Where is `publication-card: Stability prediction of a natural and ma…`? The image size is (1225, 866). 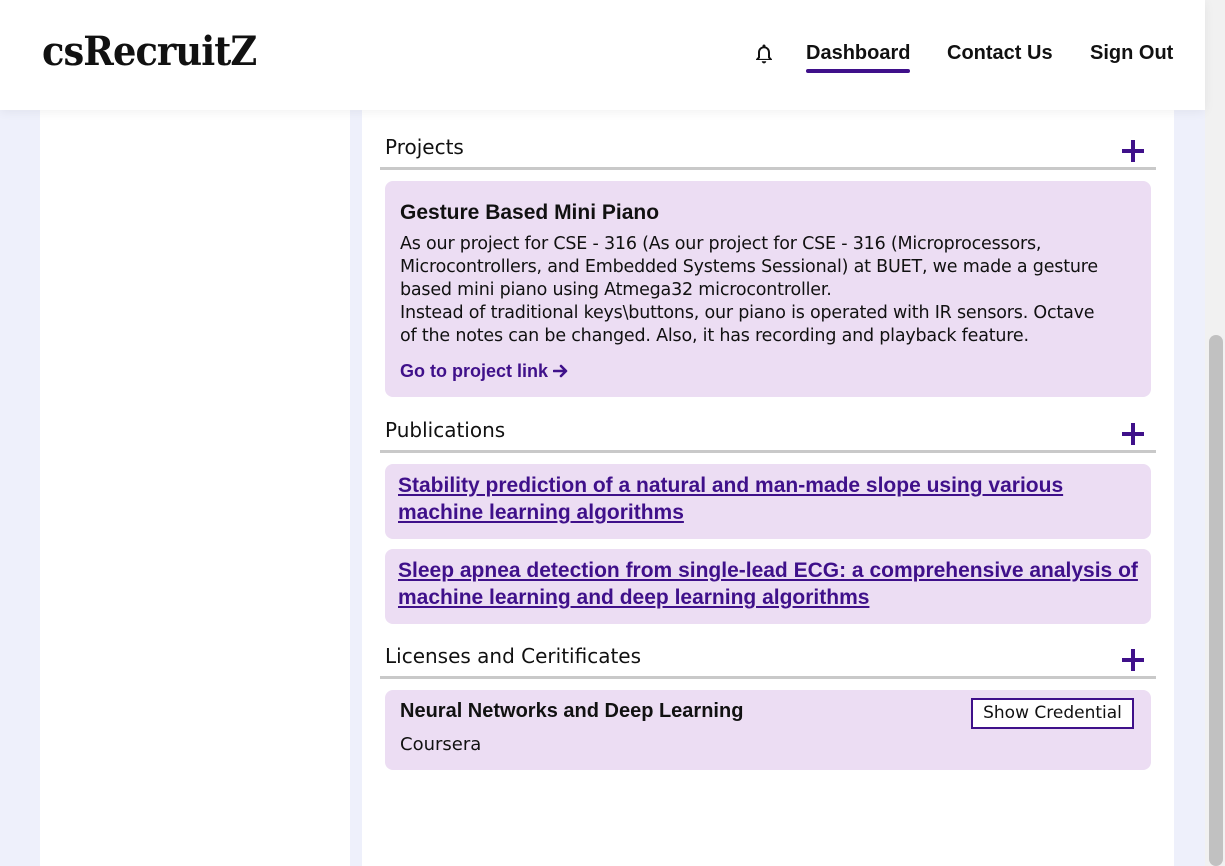
publication-card: Stability prediction of a natural and ma… is located at coordinates (768, 501).